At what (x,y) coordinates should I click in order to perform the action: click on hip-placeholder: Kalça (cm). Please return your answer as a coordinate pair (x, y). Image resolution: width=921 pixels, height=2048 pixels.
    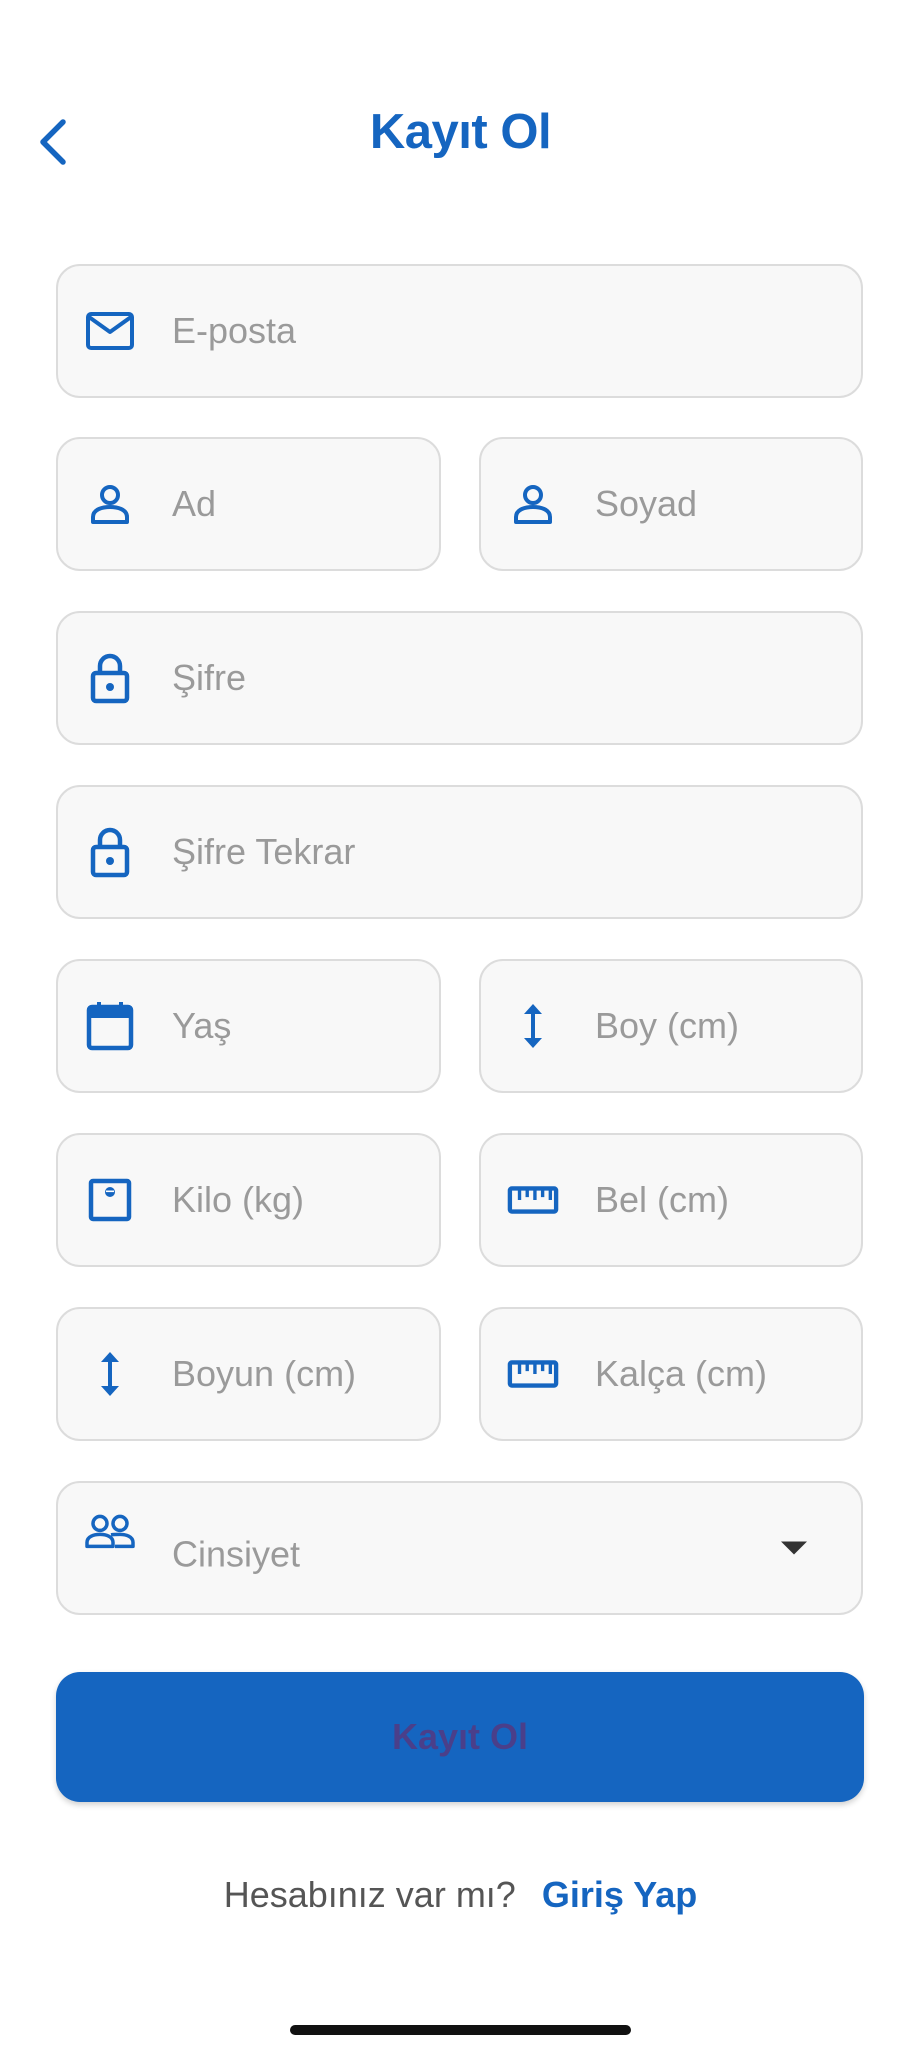
    Looking at the image, I should click on (681, 1373).